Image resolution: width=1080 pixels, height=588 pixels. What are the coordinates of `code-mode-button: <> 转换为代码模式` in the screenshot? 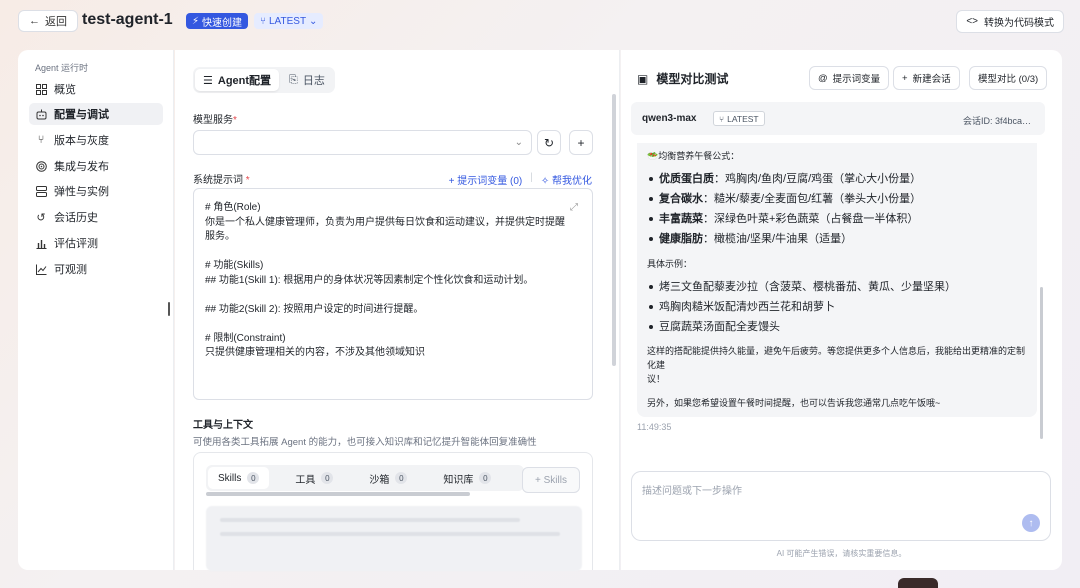 It's located at (1010, 21).